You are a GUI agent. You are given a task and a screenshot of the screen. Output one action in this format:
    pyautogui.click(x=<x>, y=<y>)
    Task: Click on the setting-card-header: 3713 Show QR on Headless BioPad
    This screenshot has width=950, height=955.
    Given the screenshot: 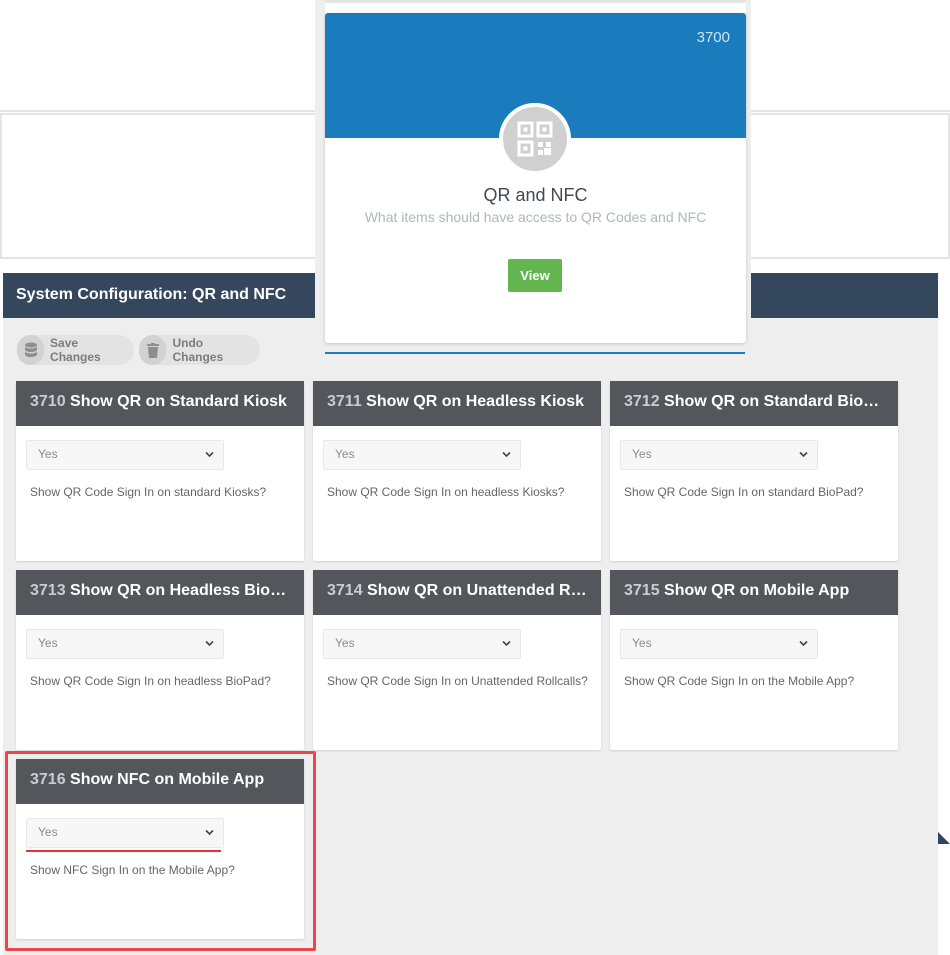 What is the action you would take?
    pyautogui.click(x=160, y=592)
    